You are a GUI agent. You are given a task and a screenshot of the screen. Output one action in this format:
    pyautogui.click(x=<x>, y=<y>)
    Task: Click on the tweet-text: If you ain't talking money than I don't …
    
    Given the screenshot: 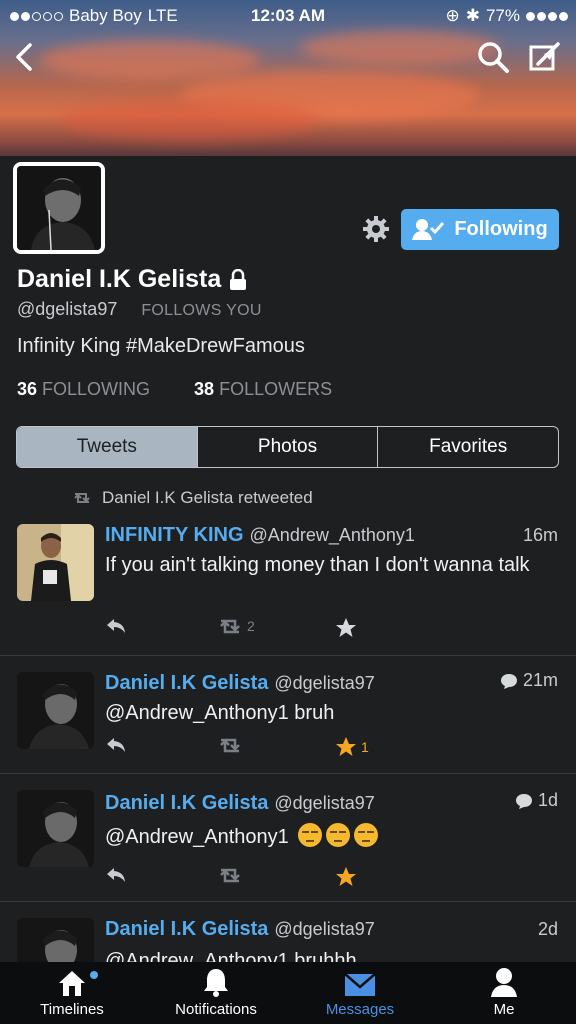 What is the action you would take?
    pyautogui.click(x=317, y=565)
    